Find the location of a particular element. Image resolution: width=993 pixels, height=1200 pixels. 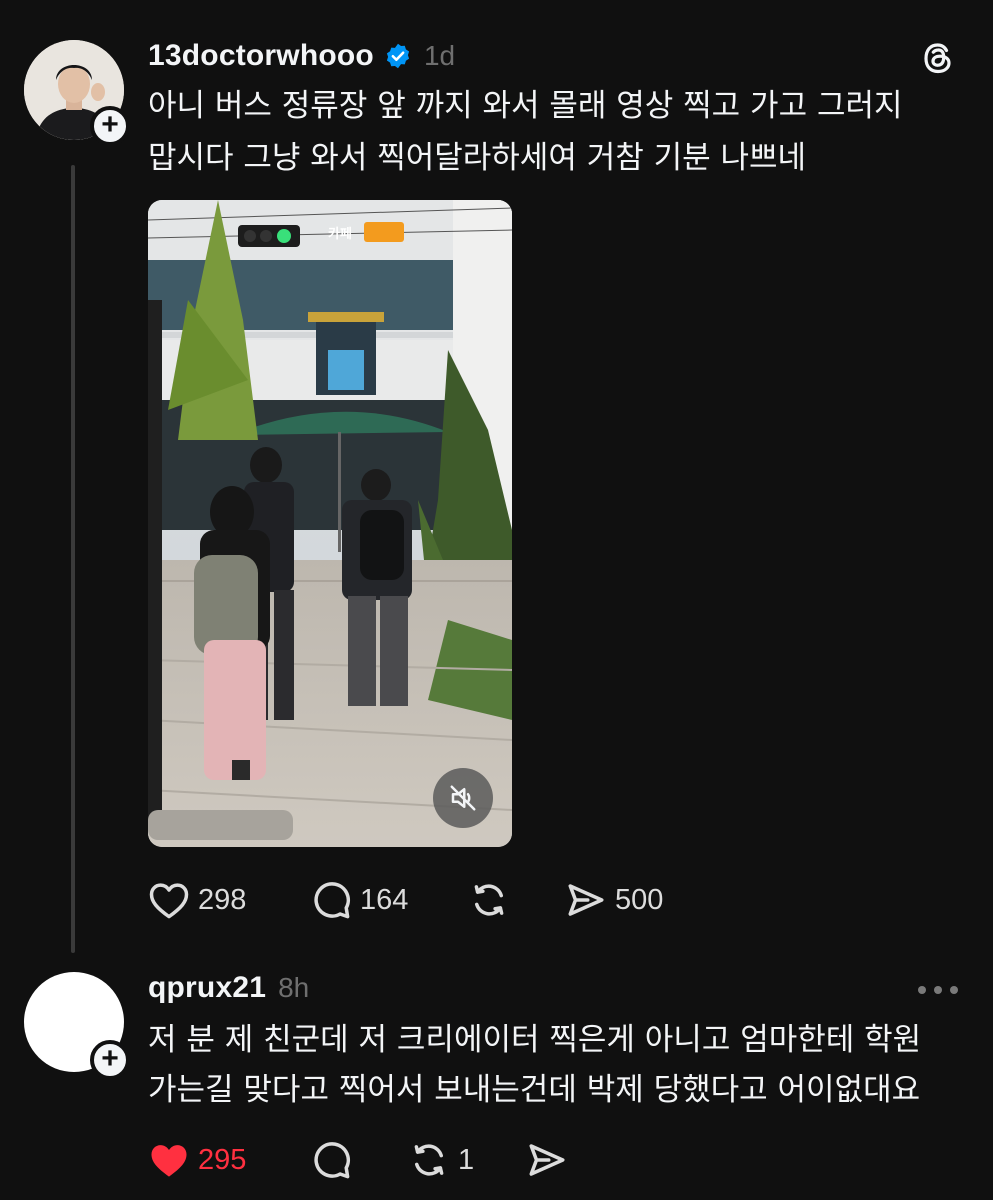

like-count: 298 is located at coordinates (222, 899).